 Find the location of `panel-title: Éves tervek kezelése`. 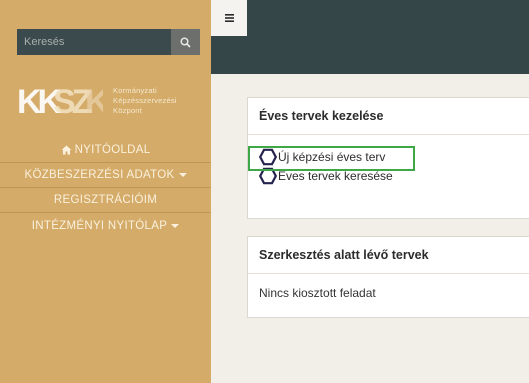

panel-title: Éves tervek kezelése is located at coordinates (388, 116).